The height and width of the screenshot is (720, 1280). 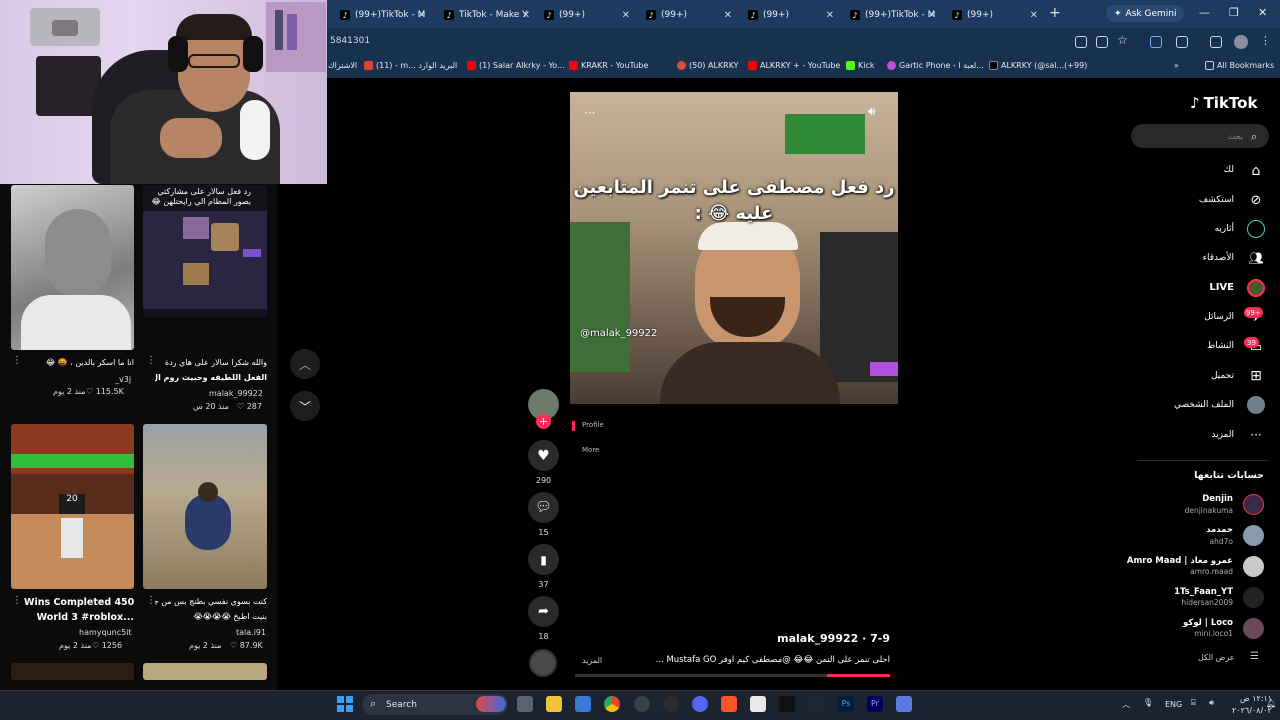 I want to click on bookmark-item: (50) ALKRKY, so click(x=708, y=65).